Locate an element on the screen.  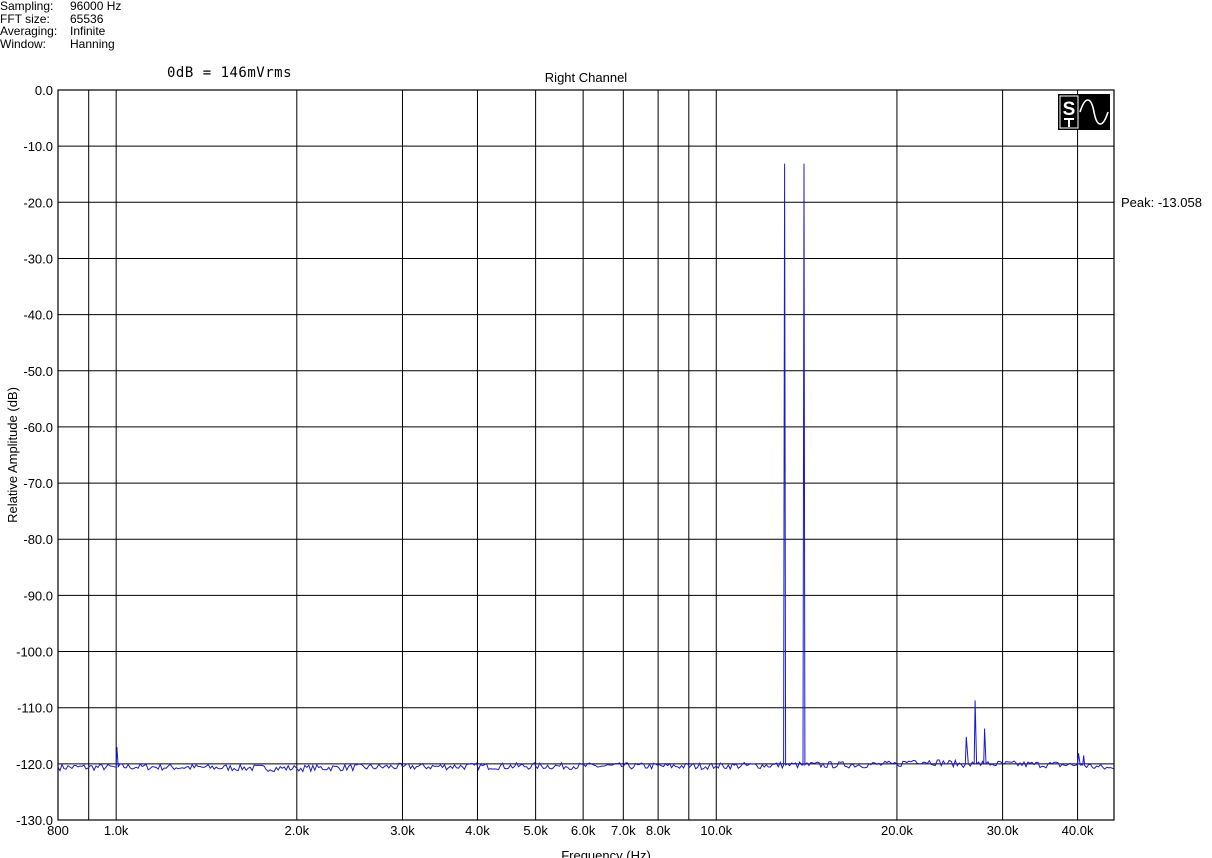
y-tick-label: -100.0 is located at coordinates (34, 652).